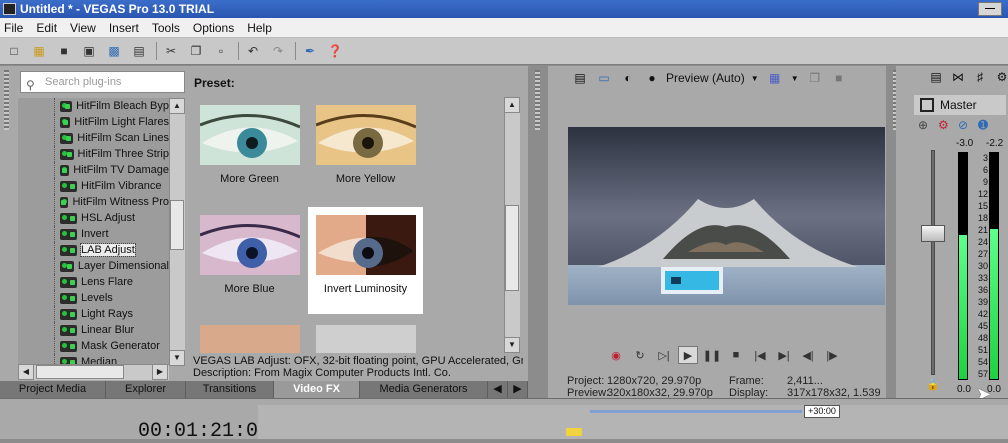  Describe the element at coordinates (604, 78) in the screenshot. I see `external-monitor-icon: ▭` at that location.